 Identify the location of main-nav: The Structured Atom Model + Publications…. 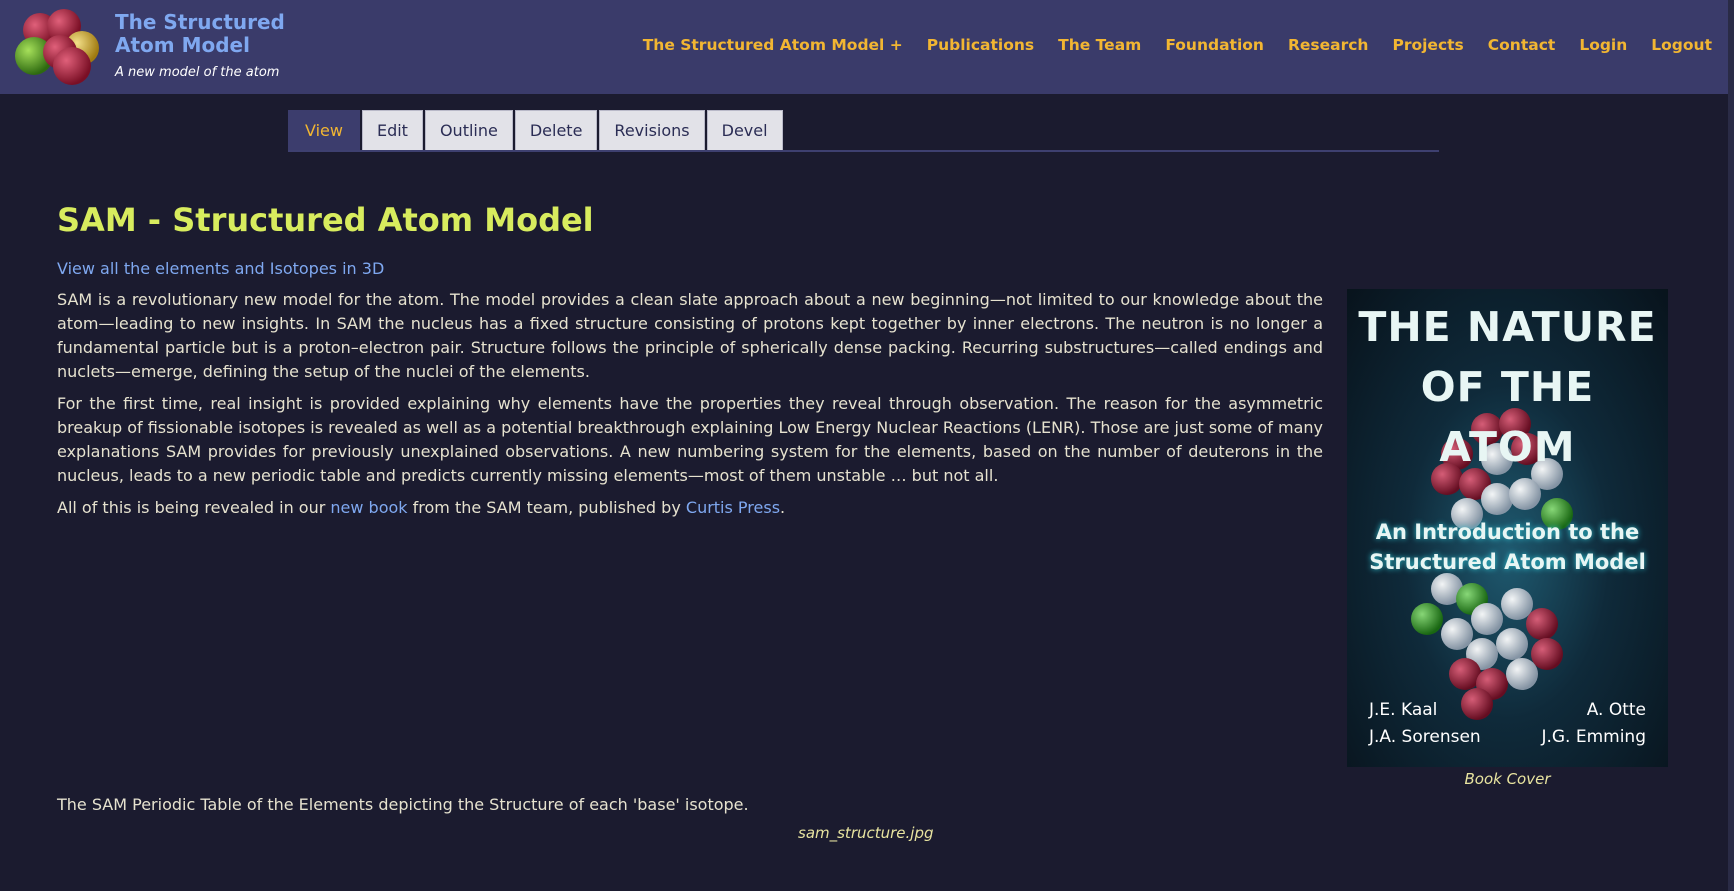
(1177, 45).